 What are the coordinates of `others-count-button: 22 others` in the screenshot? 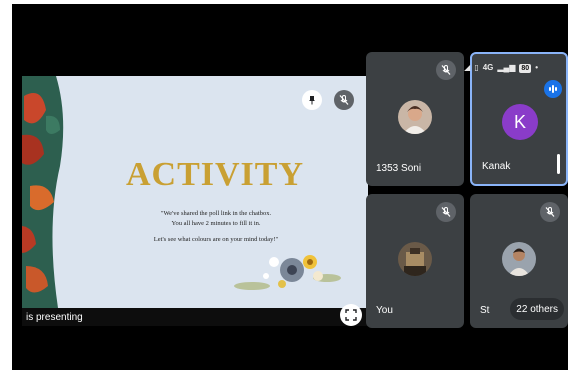 It's located at (537, 309).